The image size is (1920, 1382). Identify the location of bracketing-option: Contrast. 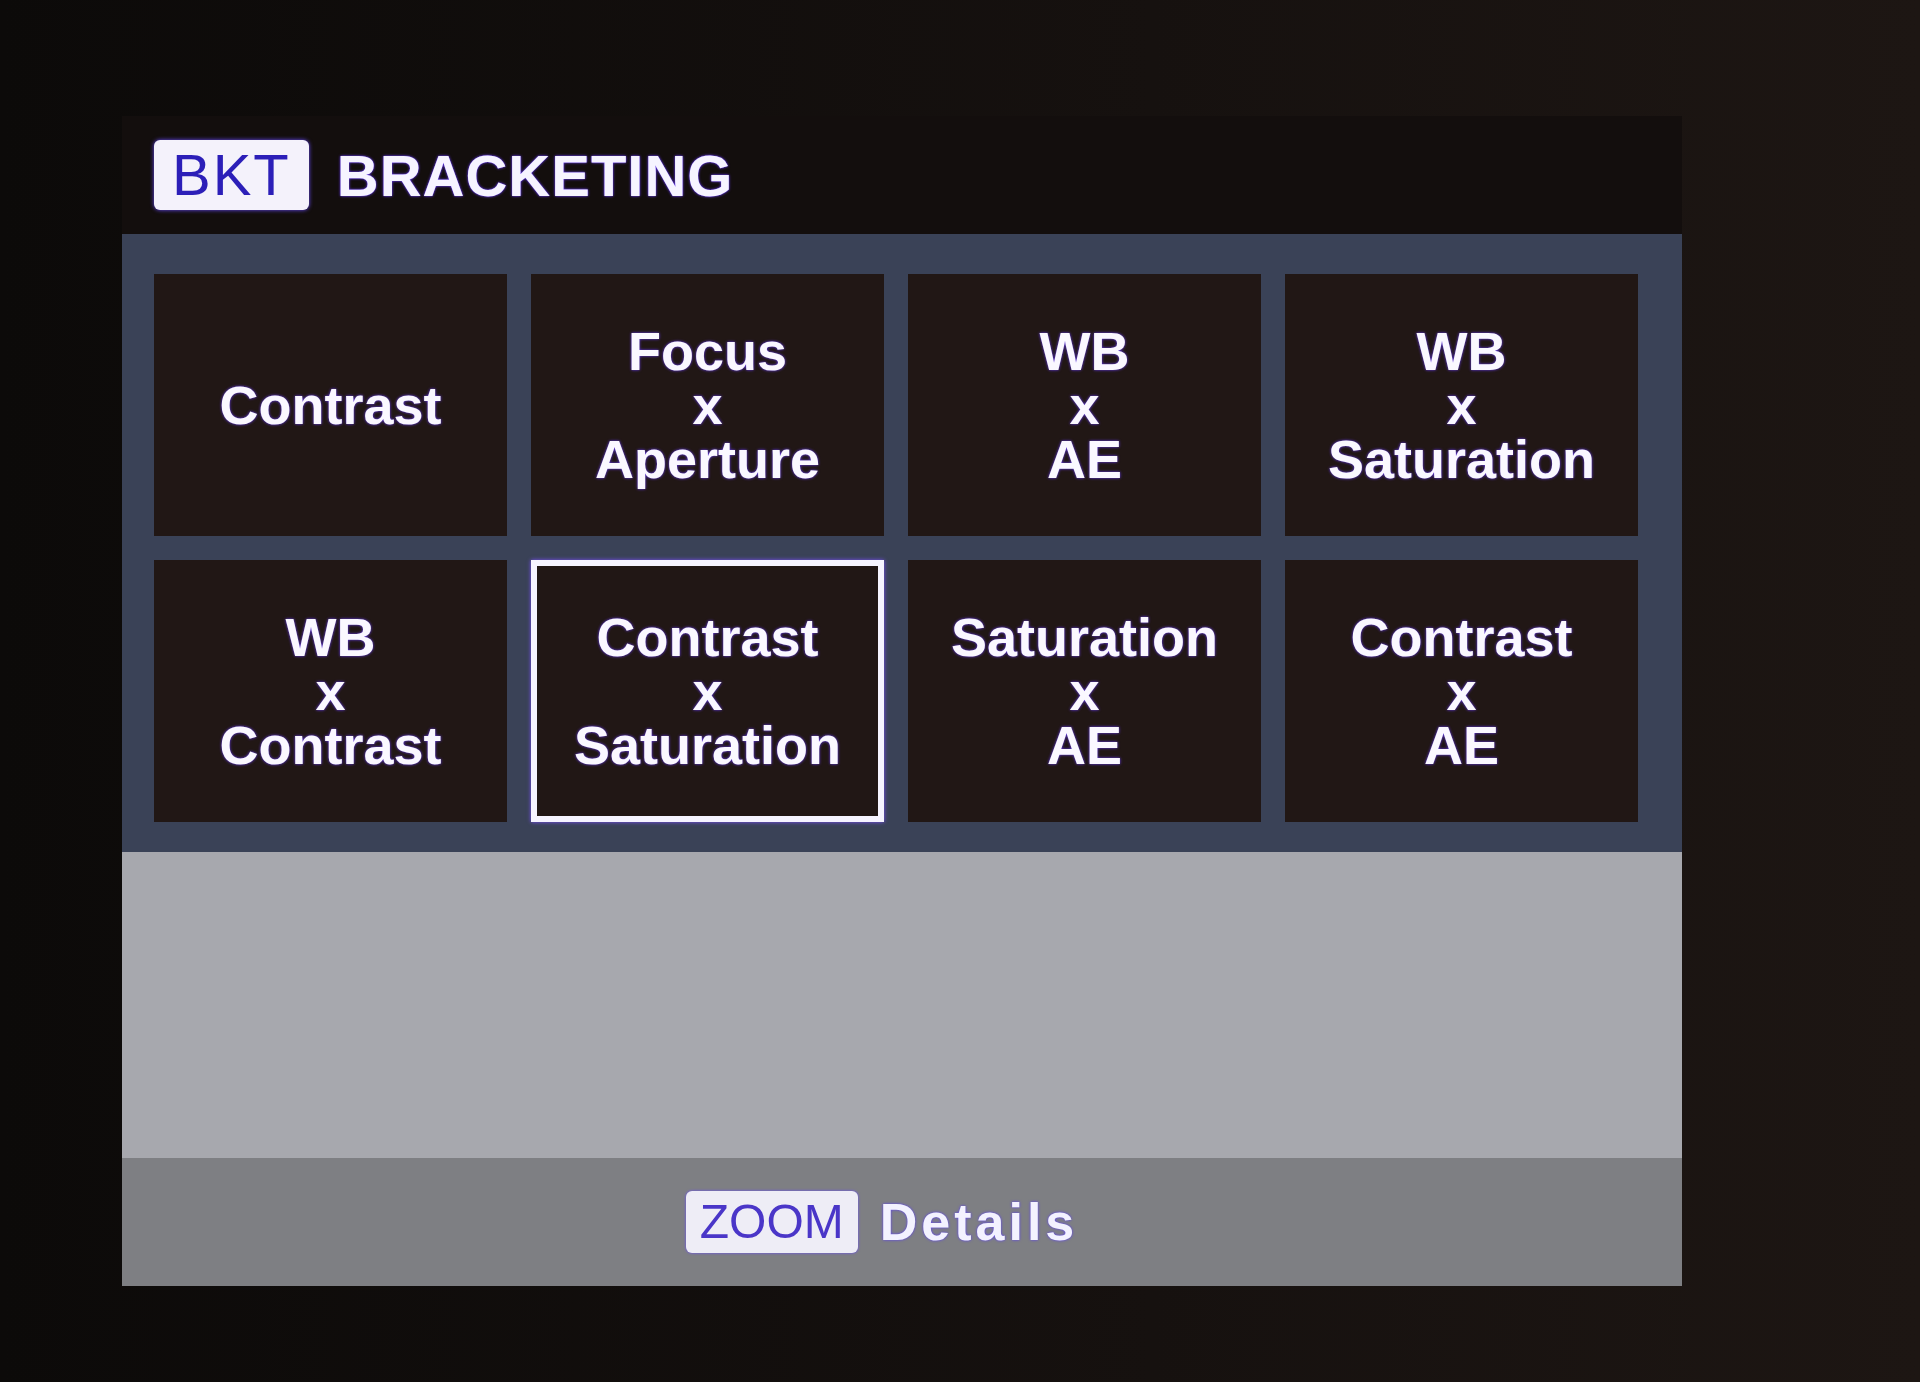
(330, 405).